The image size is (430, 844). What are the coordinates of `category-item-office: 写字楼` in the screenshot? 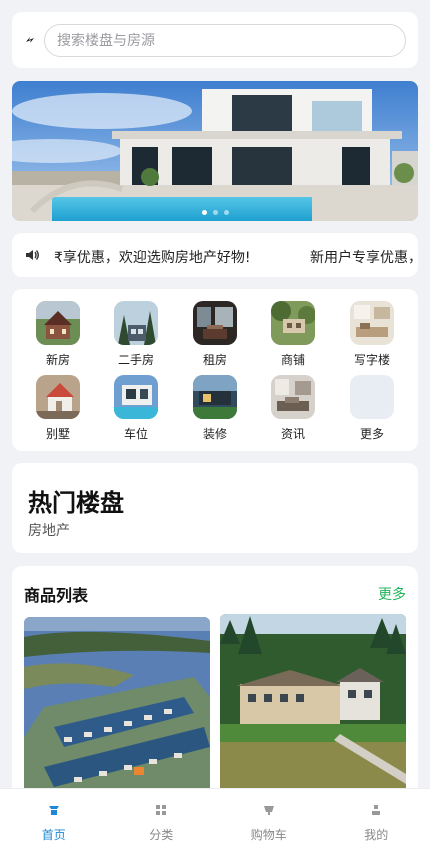 It's located at (372, 334).